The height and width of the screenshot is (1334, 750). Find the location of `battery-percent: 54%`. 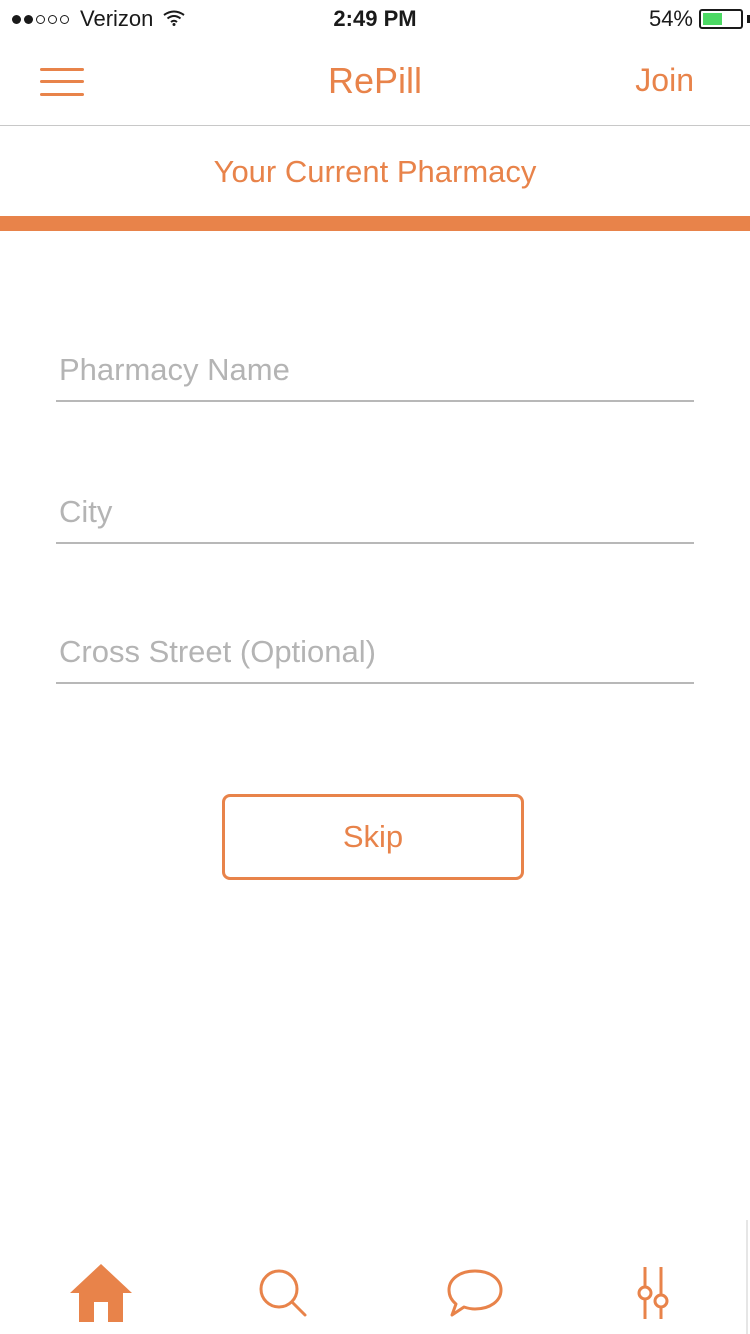

battery-percent: 54% is located at coordinates (670, 18).